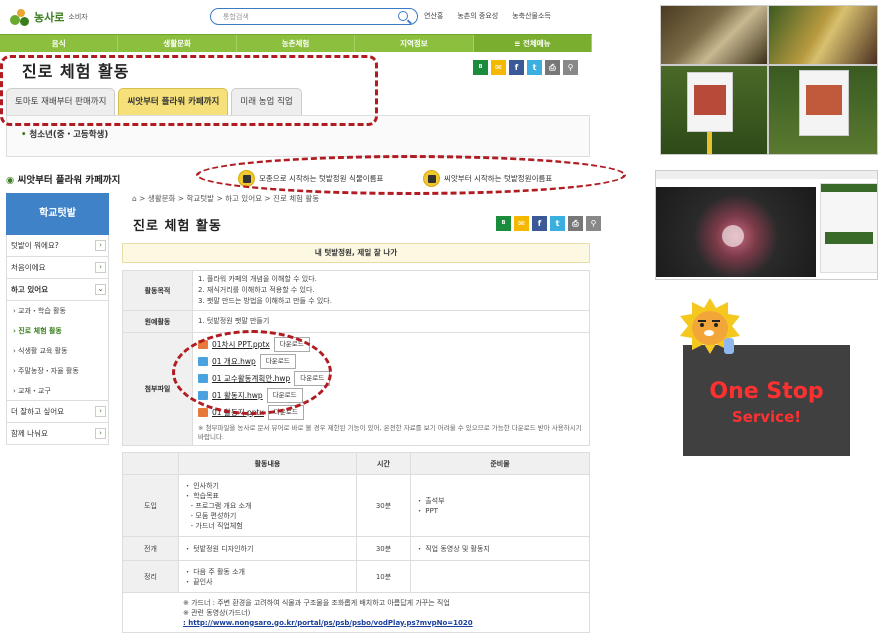 The image size is (880, 633). Describe the element at coordinates (267, 548) in the screenshot. I see `activity-cell: ・ 텃밭정원 디자인하기` at that location.